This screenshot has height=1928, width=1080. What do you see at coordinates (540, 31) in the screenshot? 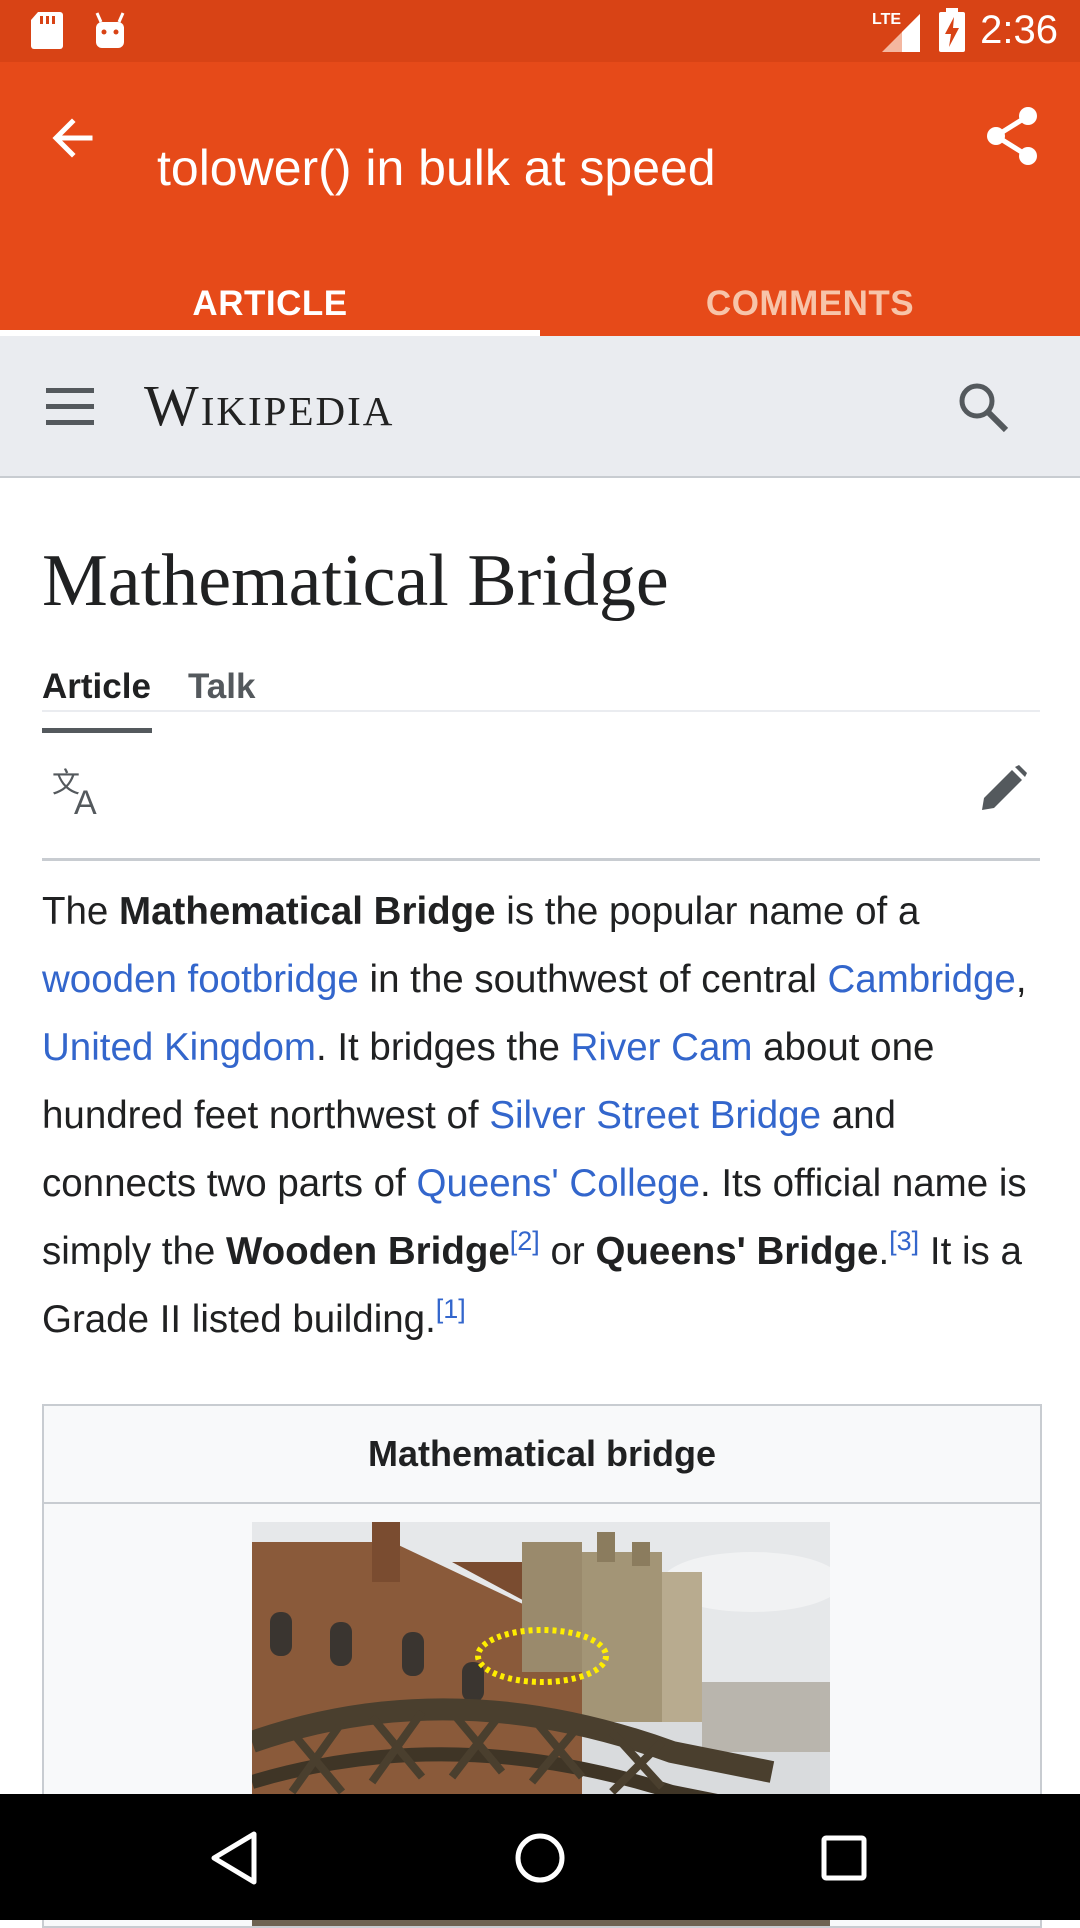
I see `status-bar: LTE 2:36` at bounding box center [540, 31].